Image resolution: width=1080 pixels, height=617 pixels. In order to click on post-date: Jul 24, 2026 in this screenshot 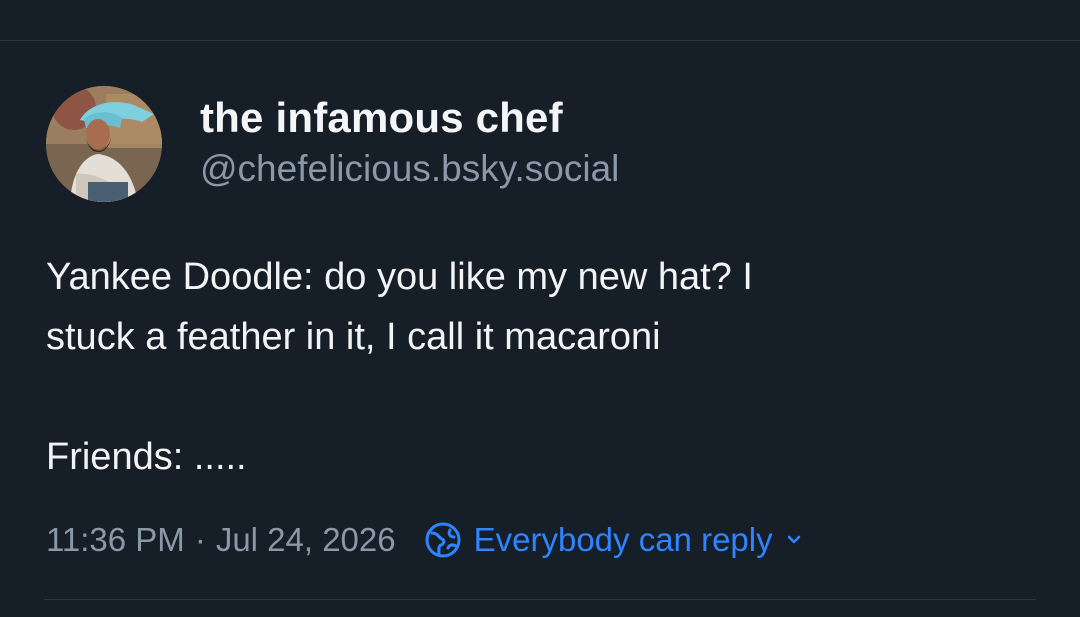, I will do `click(305, 539)`.